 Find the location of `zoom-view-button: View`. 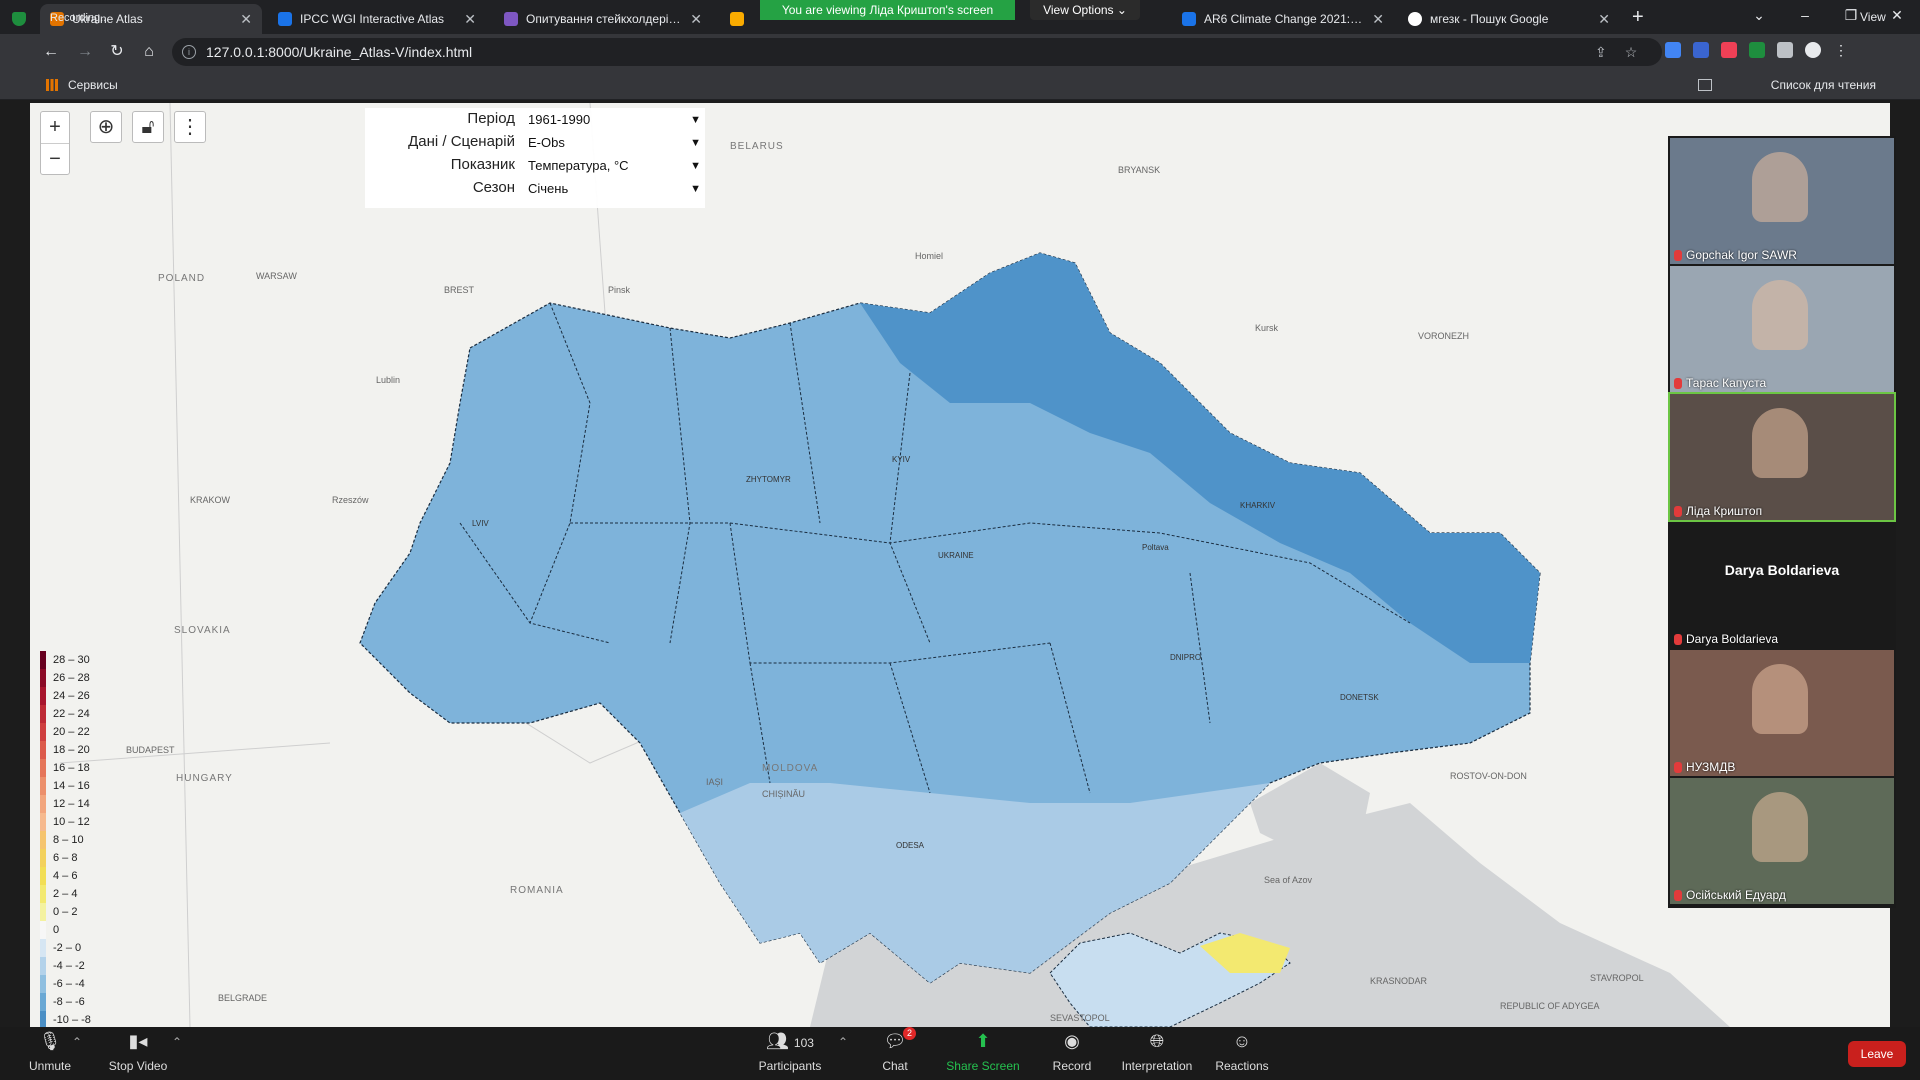

zoom-view-button: View is located at coordinates (1873, 17).